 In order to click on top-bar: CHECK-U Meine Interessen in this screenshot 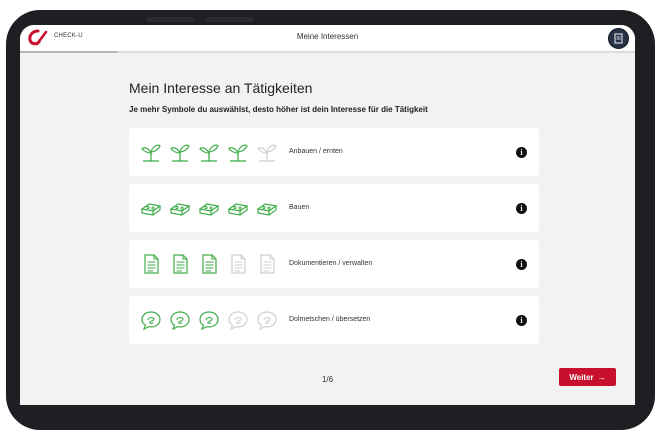, I will do `click(327, 38)`.